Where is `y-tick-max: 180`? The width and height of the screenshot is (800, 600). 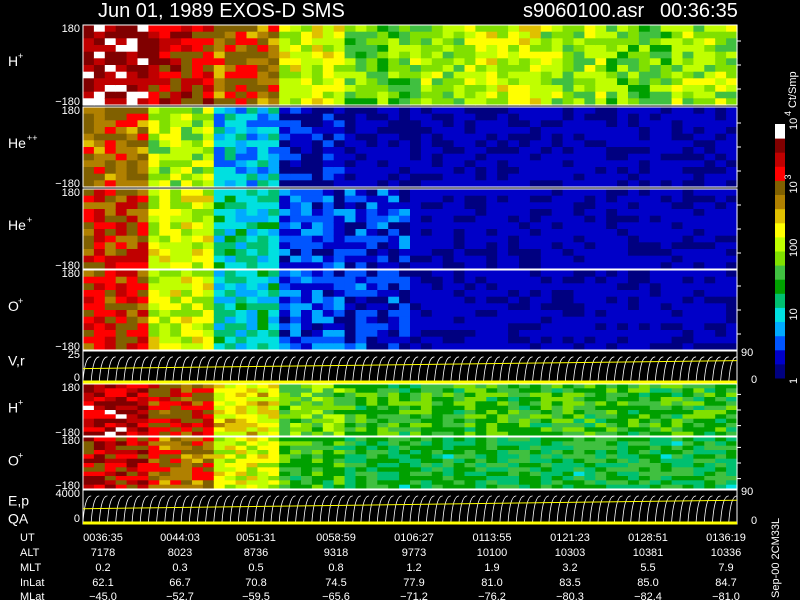
y-tick-max: 180 is located at coordinates (71, 193).